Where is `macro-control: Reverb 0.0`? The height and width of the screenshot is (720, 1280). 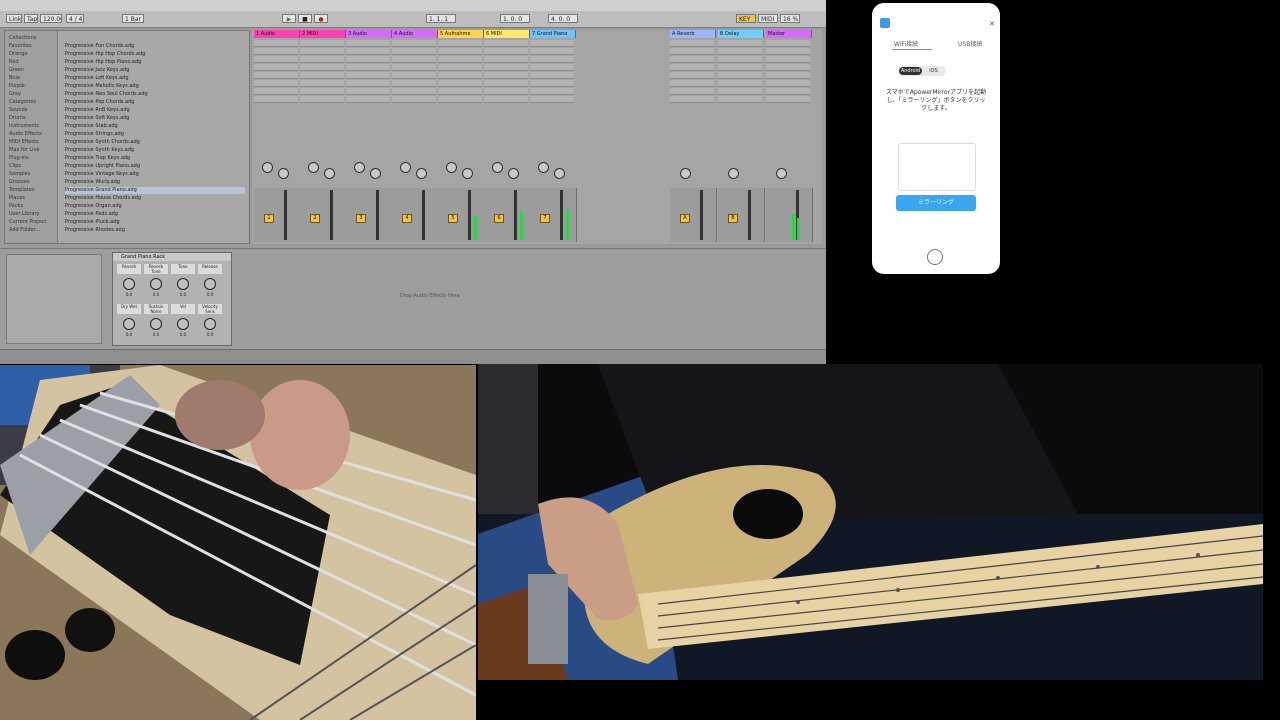
macro-control: Reverb 0.0 is located at coordinates (129, 282).